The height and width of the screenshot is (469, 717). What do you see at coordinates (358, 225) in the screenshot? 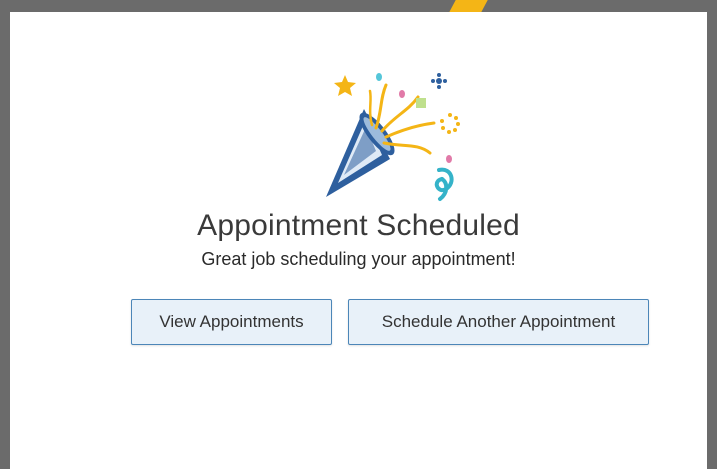
I see `page-title: Appointment Scheduled` at bounding box center [358, 225].